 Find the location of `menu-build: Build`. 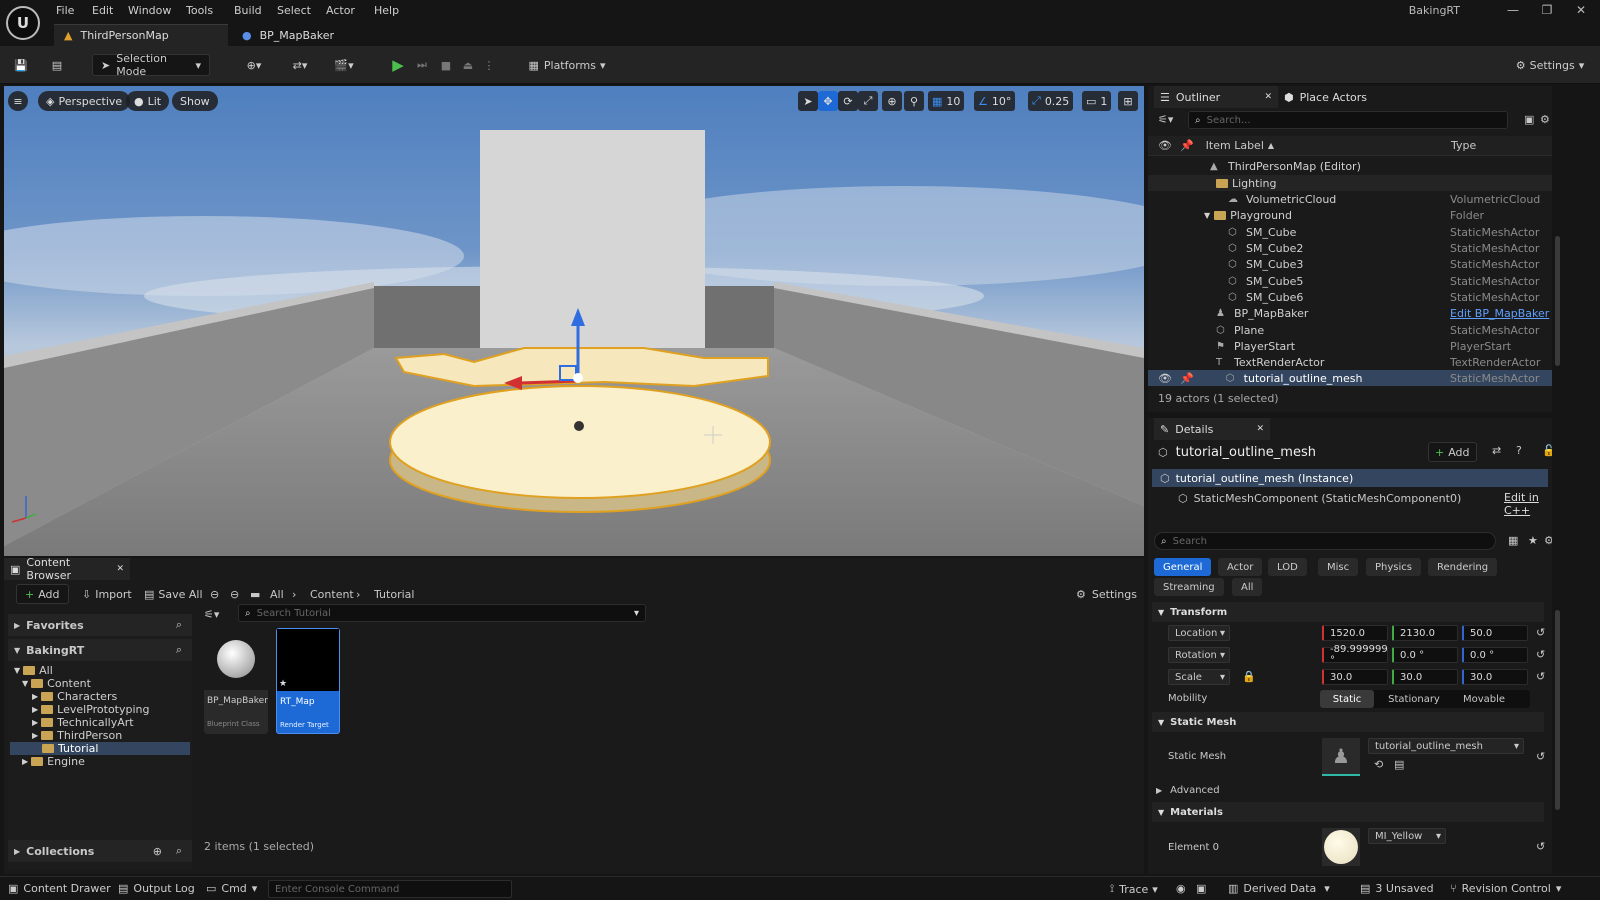

menu-build: Build is located at coordinates (248, 10).